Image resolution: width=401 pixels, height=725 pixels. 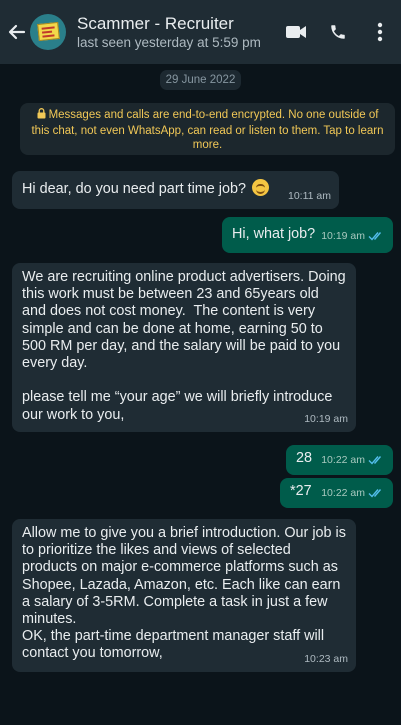 I want to click on message-outgoing: Hi, what job? 10:19 am, so click(x=307, y=235).